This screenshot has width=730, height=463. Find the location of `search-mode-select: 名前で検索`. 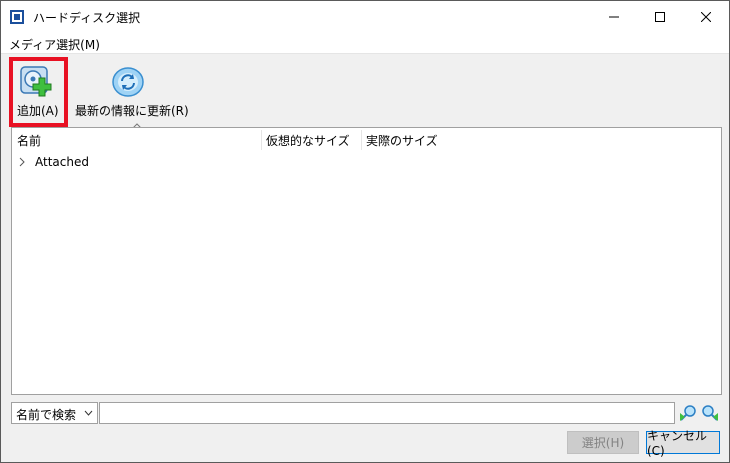

search-mode-select: 名前で検索 is located at coordinates (54, 413).